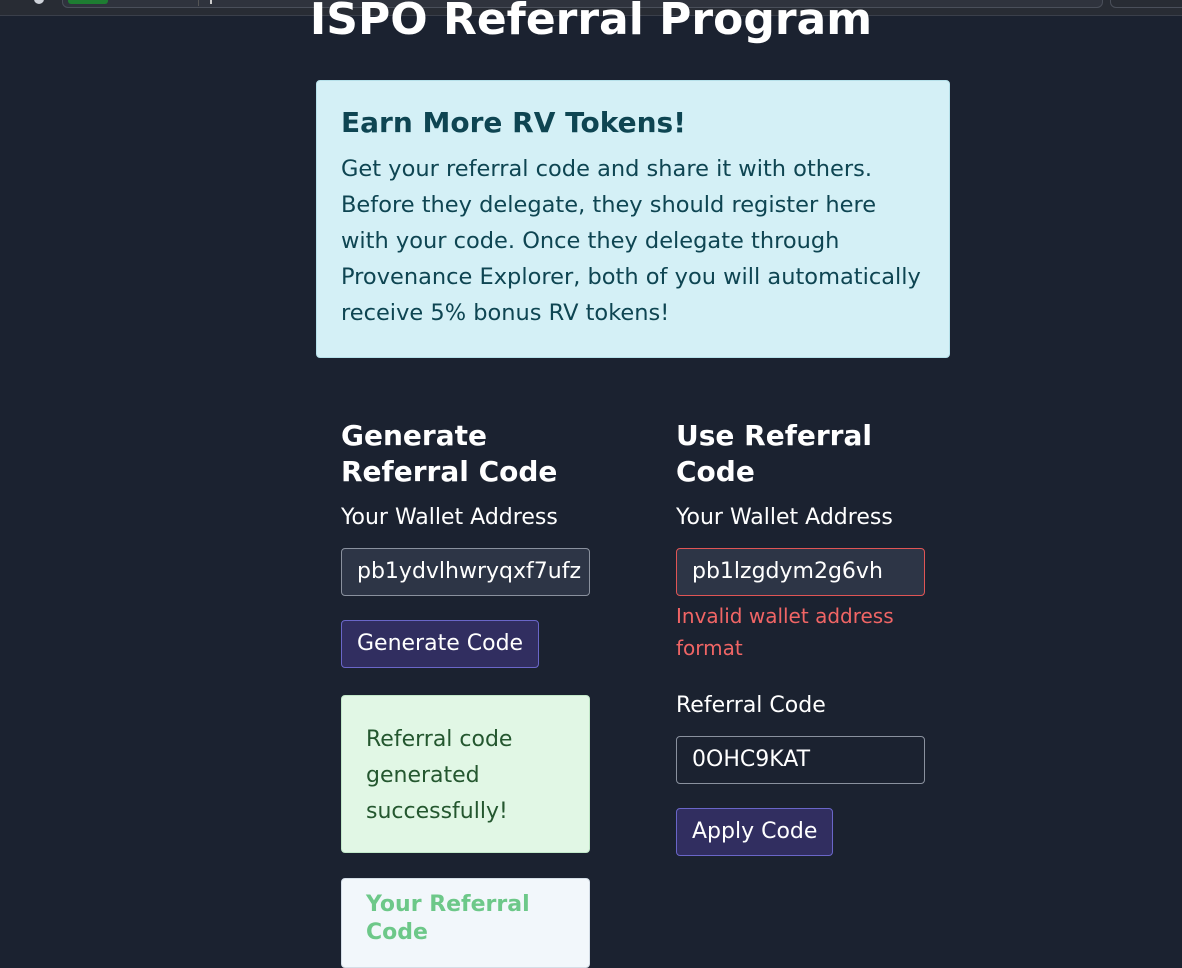 This screenshot has width=1182, height=968. What do you see at coordinates (465, 572) in the screenshot?
I see `generate-wallet-input: pb1ydvlhwryqxf7ufz` at bounding box center [465, 572].